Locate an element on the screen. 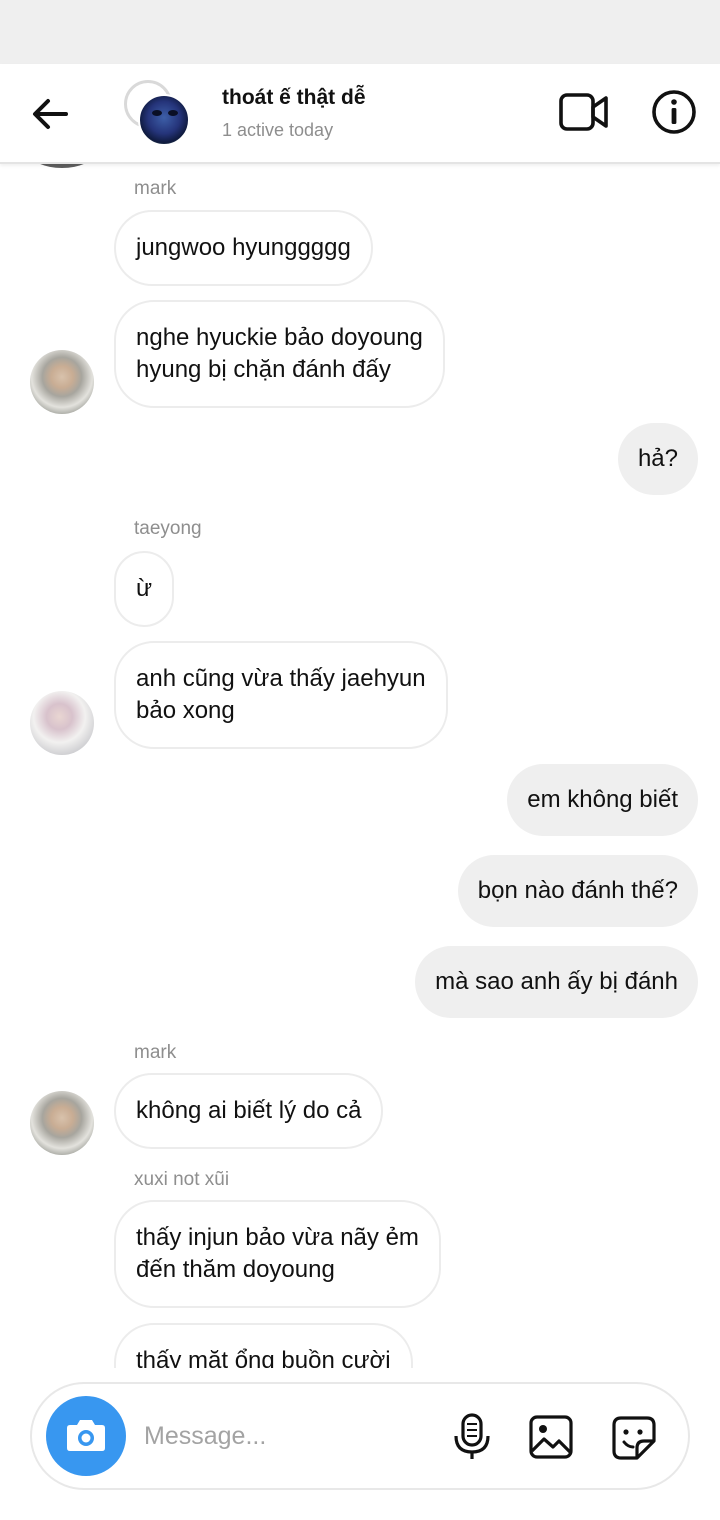  status-bar is located at coordinates (360, 32).